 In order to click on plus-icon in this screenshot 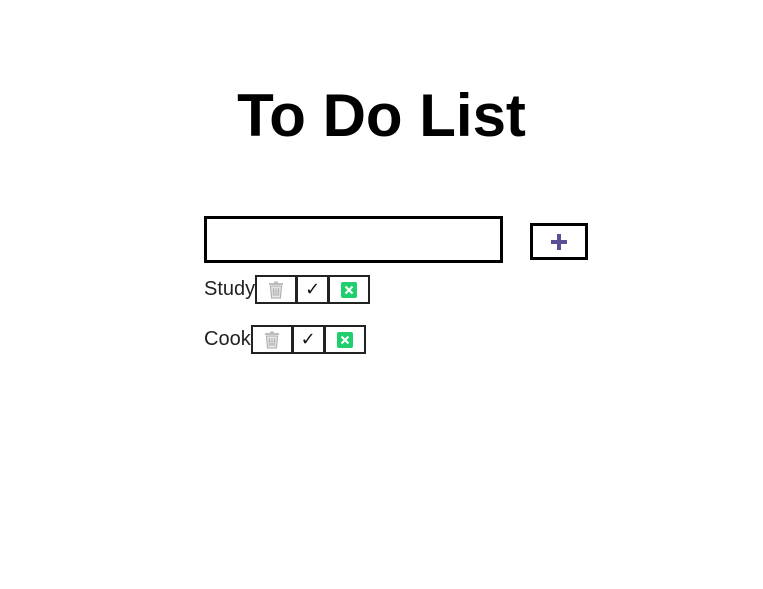, I will do `click(559, 241)`.